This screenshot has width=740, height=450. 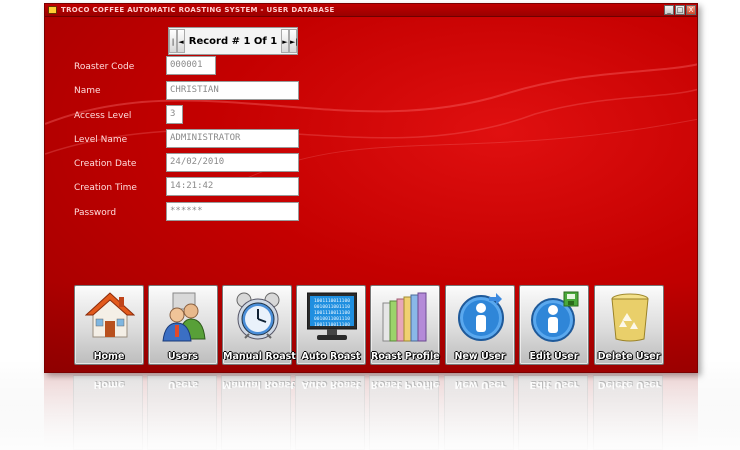 What do you see at coordinates (181, 41) in the screenshot?
I see `prev-record-button: ◄` at bounding box center [181, 41].